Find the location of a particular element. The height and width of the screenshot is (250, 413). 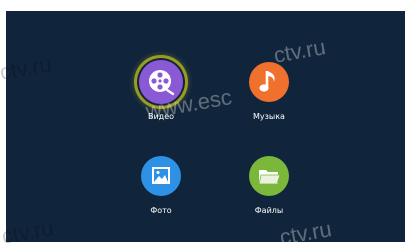

menu-item-music: Музыка is located at coordinates (269, 97).